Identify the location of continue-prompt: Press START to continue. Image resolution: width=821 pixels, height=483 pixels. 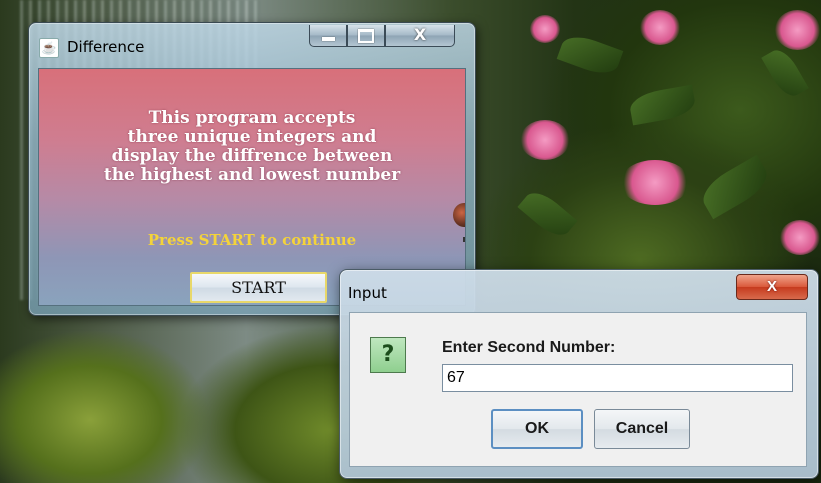
(252, 240).